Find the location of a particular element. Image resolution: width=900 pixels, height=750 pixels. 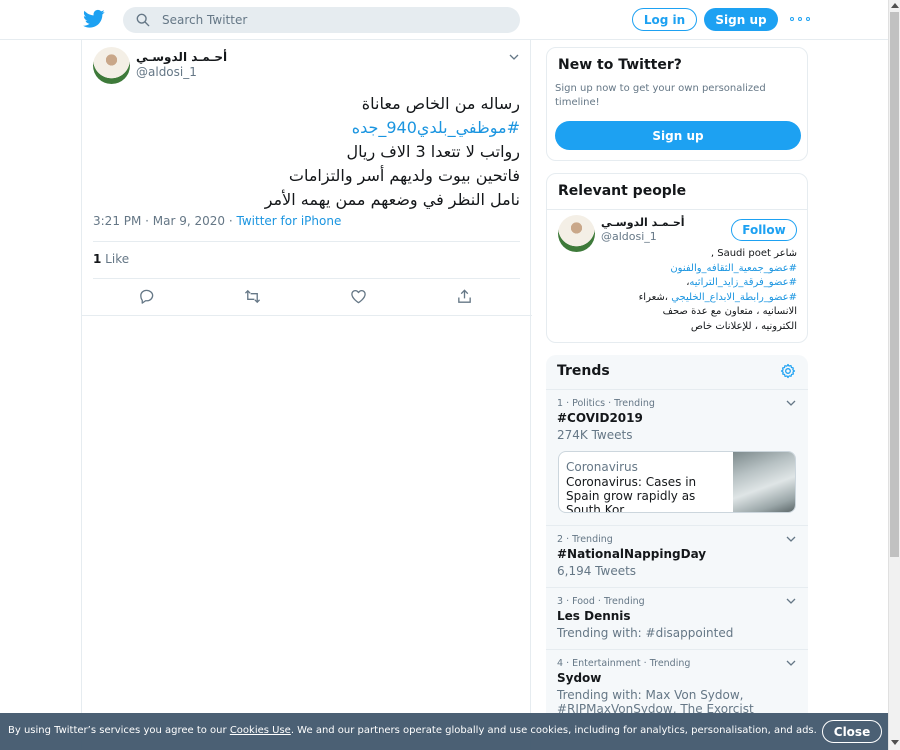

bio-hashtag-link: #عضو_فرقة_زايد_التراثيه is located at coordinates (743, 282).